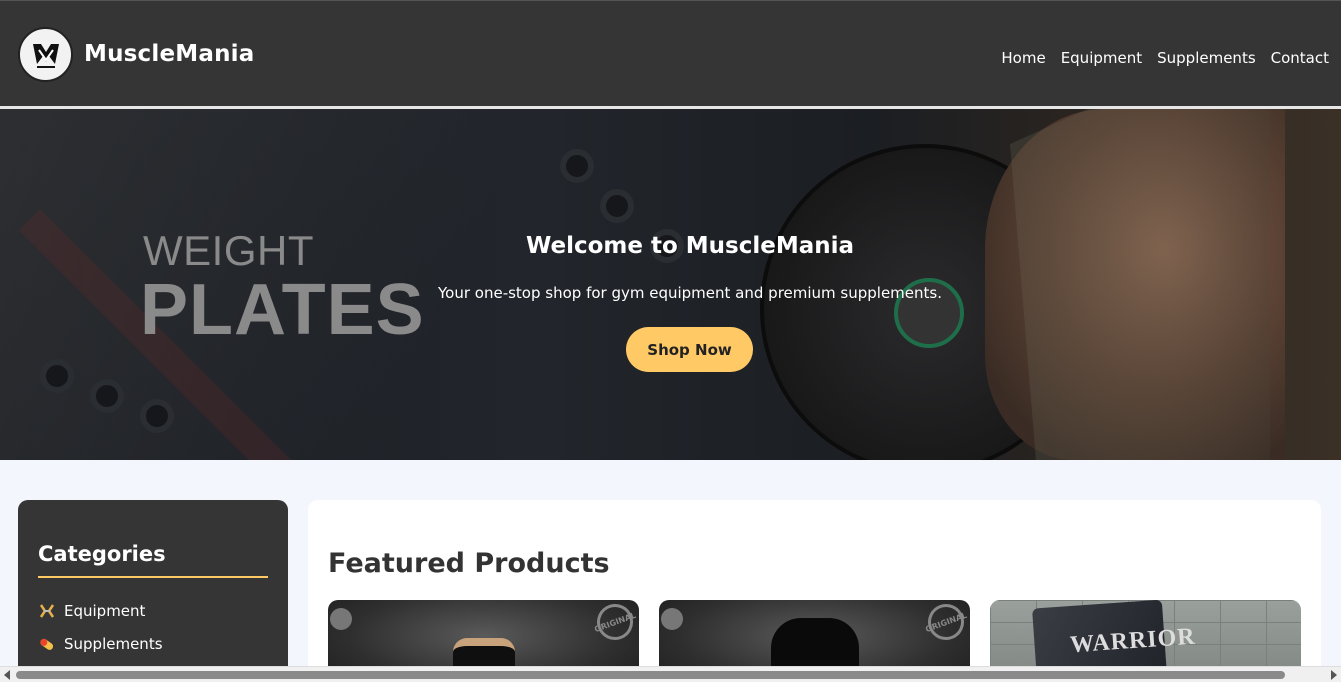 Image resolution: width=1341 pixels, height=682 pixels. Describe the element at coordinates (105, 610) in the screenshot. I see `category-label: Equipment` at that location.